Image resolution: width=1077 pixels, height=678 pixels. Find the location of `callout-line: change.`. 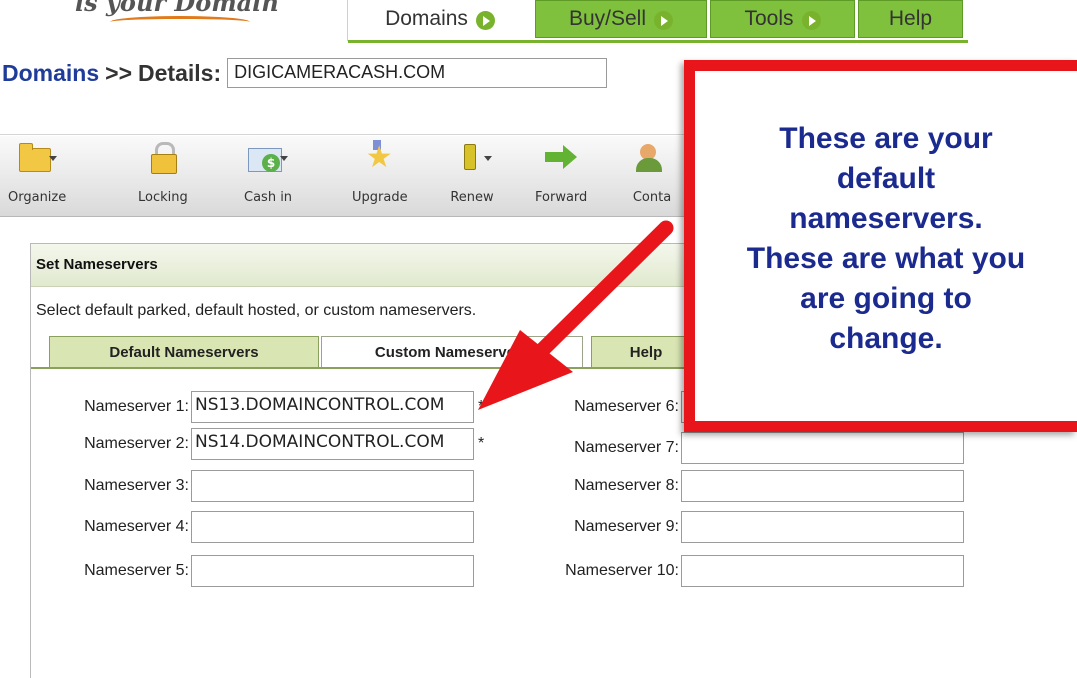

callout-line: change. is located at coordinates (886, 338).